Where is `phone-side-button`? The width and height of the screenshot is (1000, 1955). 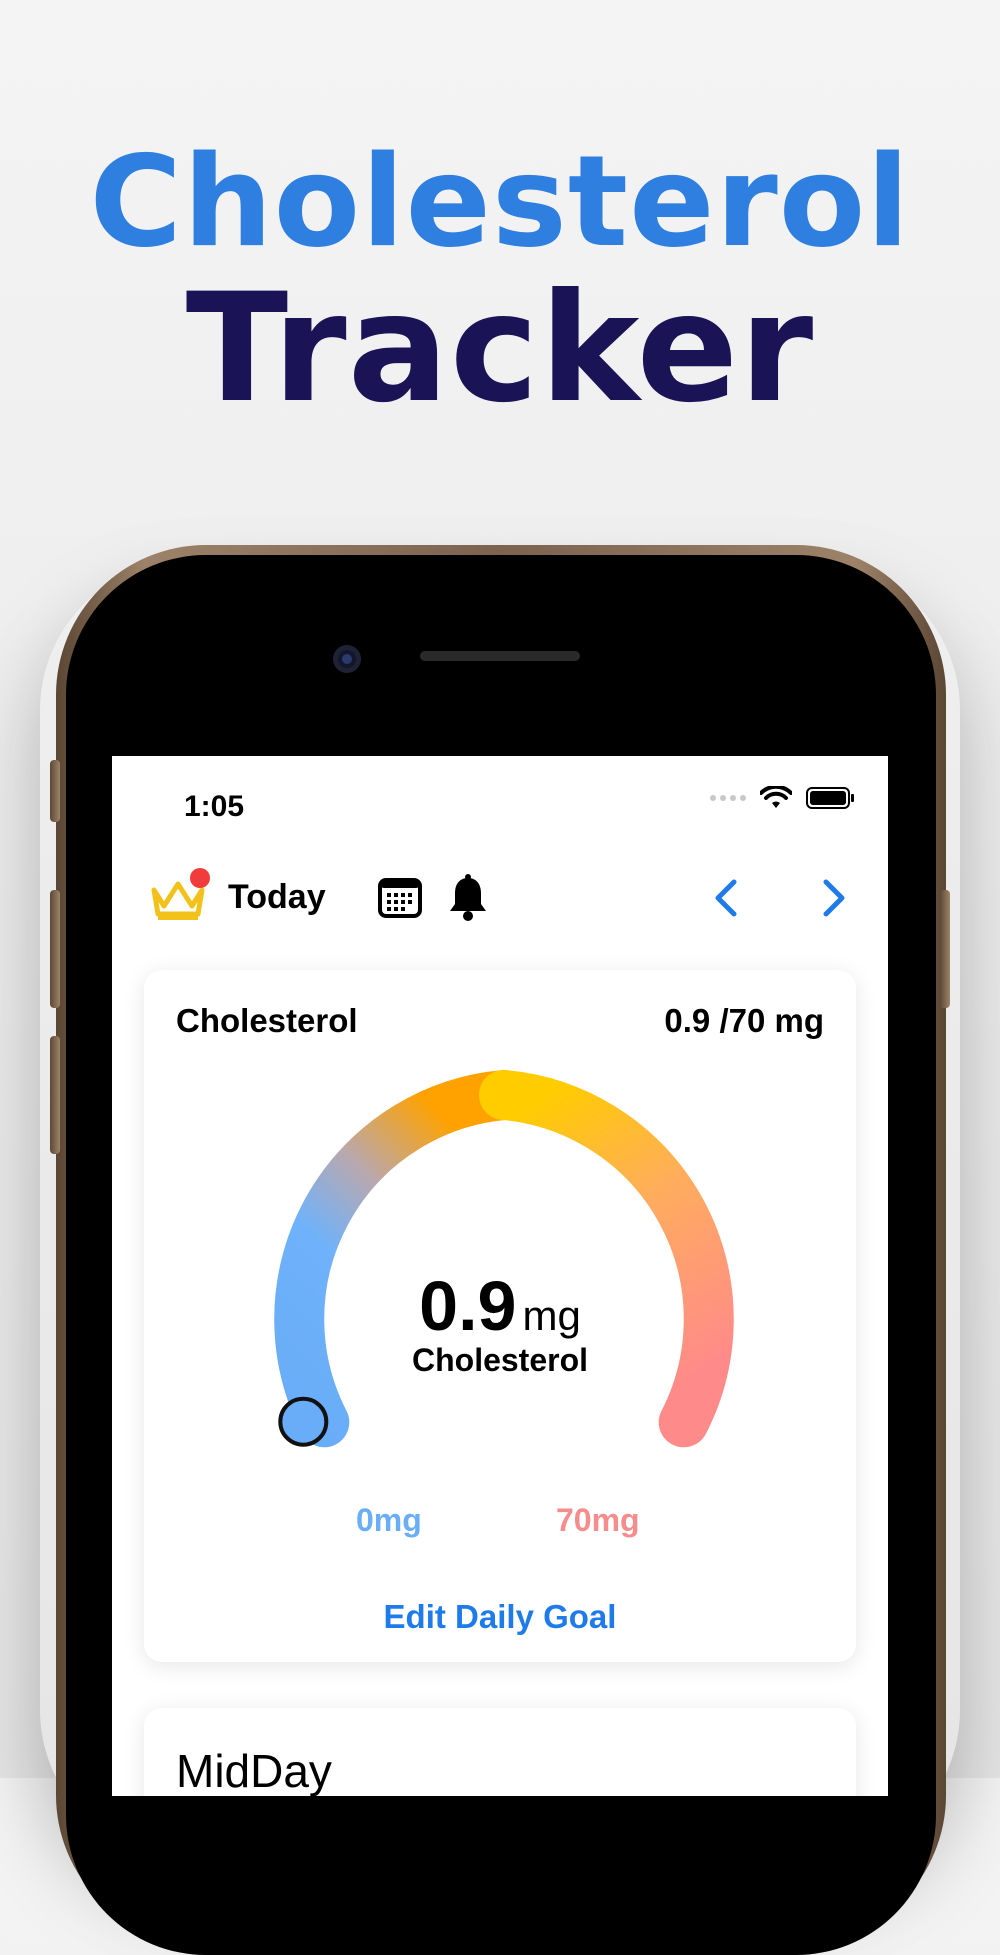
phone-side-button is located at coordinates (55, 791).